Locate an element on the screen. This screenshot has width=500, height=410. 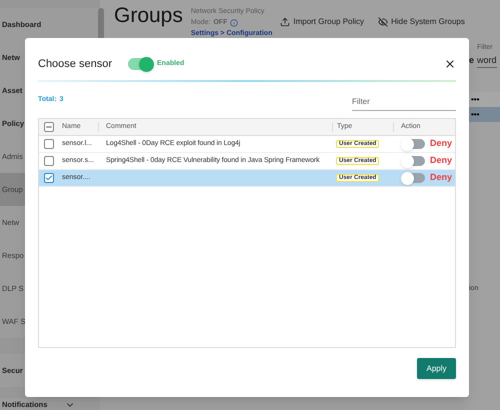
check-icon is located at coordinates (49, 178).